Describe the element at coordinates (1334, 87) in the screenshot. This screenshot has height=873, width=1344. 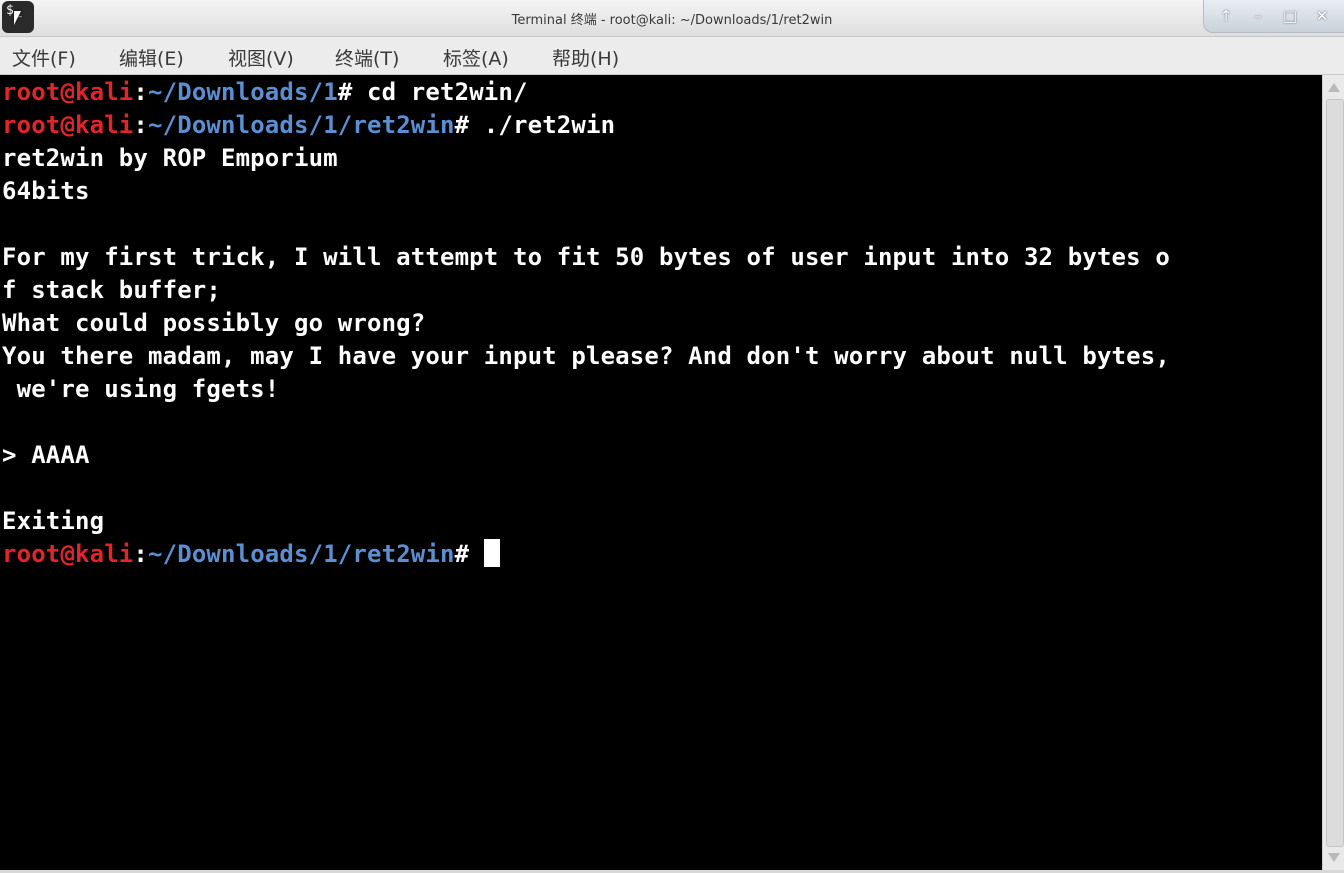
I see `scroll-up-icon` at that location.